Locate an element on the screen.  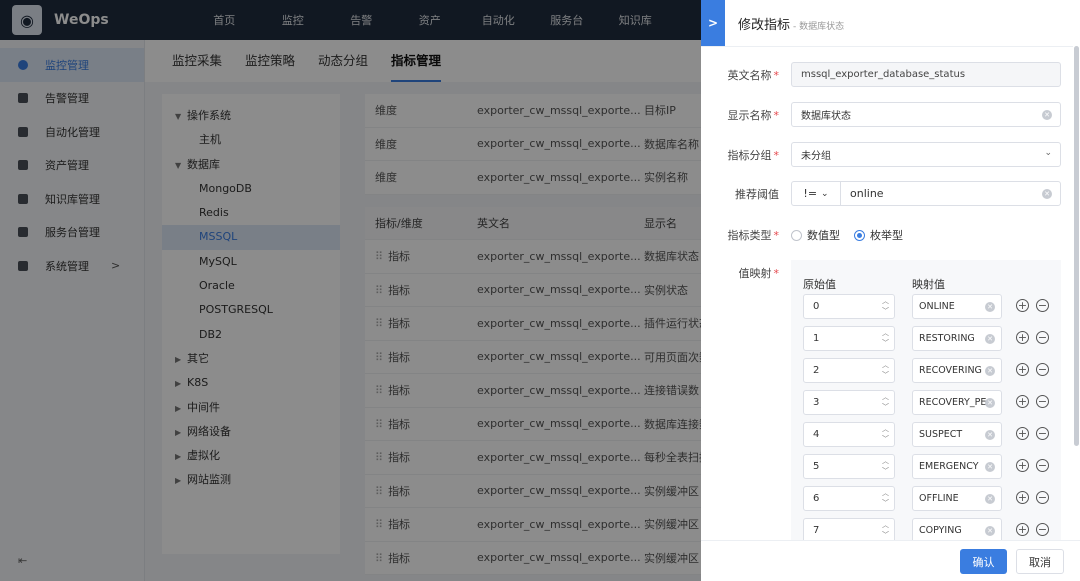
raw-value-input: 0 ︿ ﹀ is located at coordinates (849, 306).